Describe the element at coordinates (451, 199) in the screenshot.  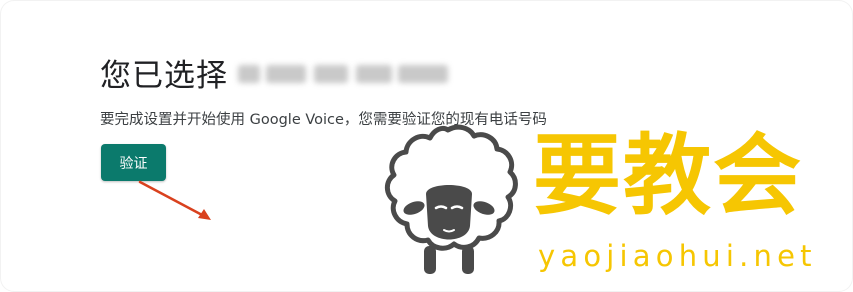
I see `sheep-icon` at that location.